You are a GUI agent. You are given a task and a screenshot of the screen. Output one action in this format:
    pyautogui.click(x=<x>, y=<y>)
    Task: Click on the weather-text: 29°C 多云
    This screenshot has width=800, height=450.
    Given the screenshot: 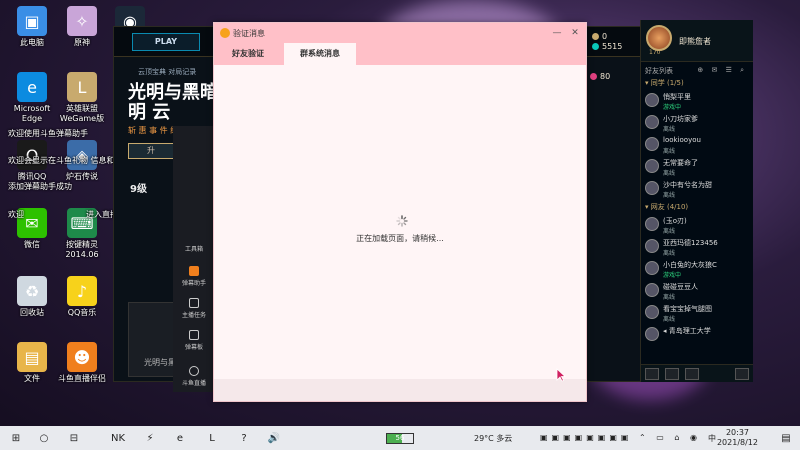 What is the action you would take?
    pyautogui.click(x=493, y=438)
    